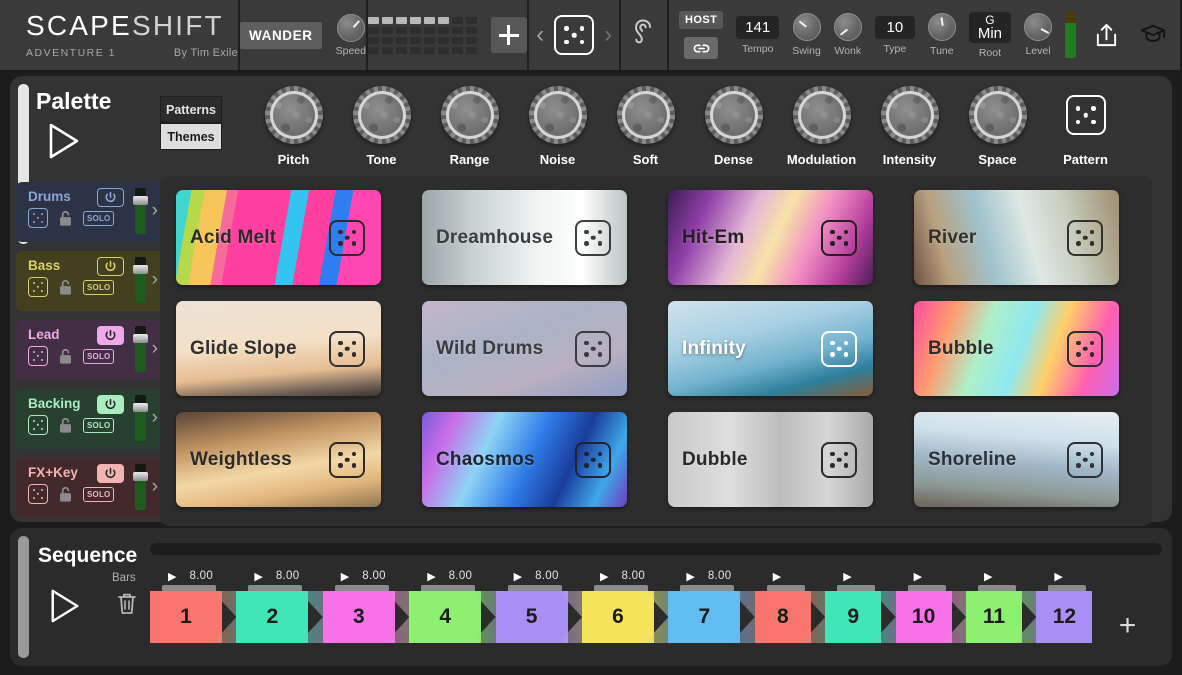 The image size is (1182, 675). I want to click on share-icon, so click(1106, 35).